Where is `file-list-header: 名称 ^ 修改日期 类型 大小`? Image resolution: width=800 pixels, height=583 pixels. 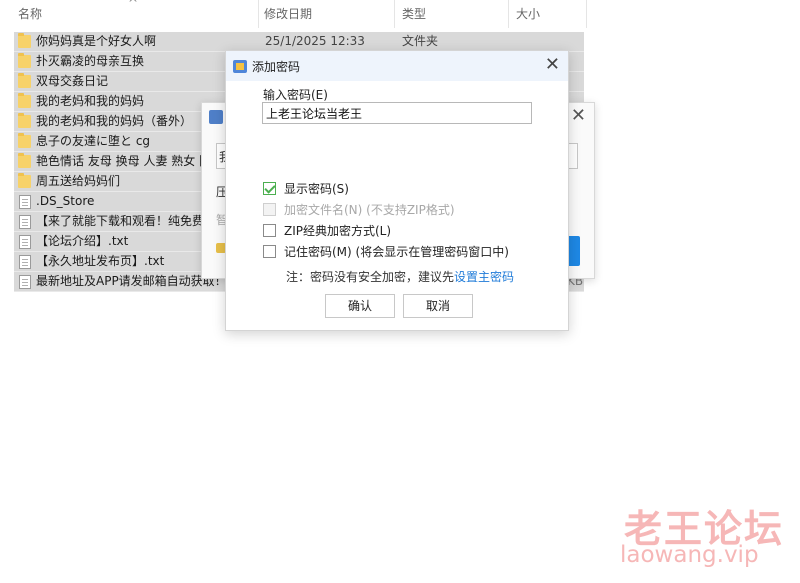 file-list-header: 名称 ^ 修改日期 类型 大小 is located at coordinates (294, 15).